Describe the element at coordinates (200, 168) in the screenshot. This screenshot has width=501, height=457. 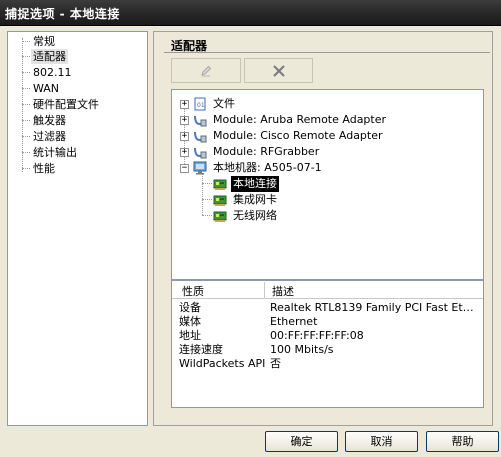
I see `computer-icon` at that location.